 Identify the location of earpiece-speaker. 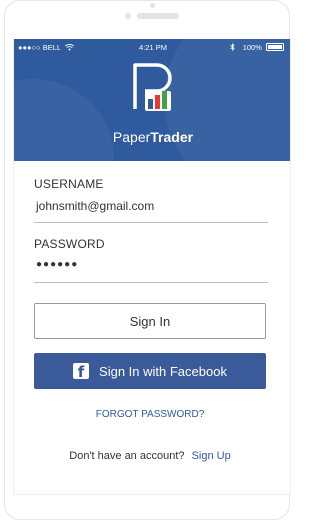
(158, 16).